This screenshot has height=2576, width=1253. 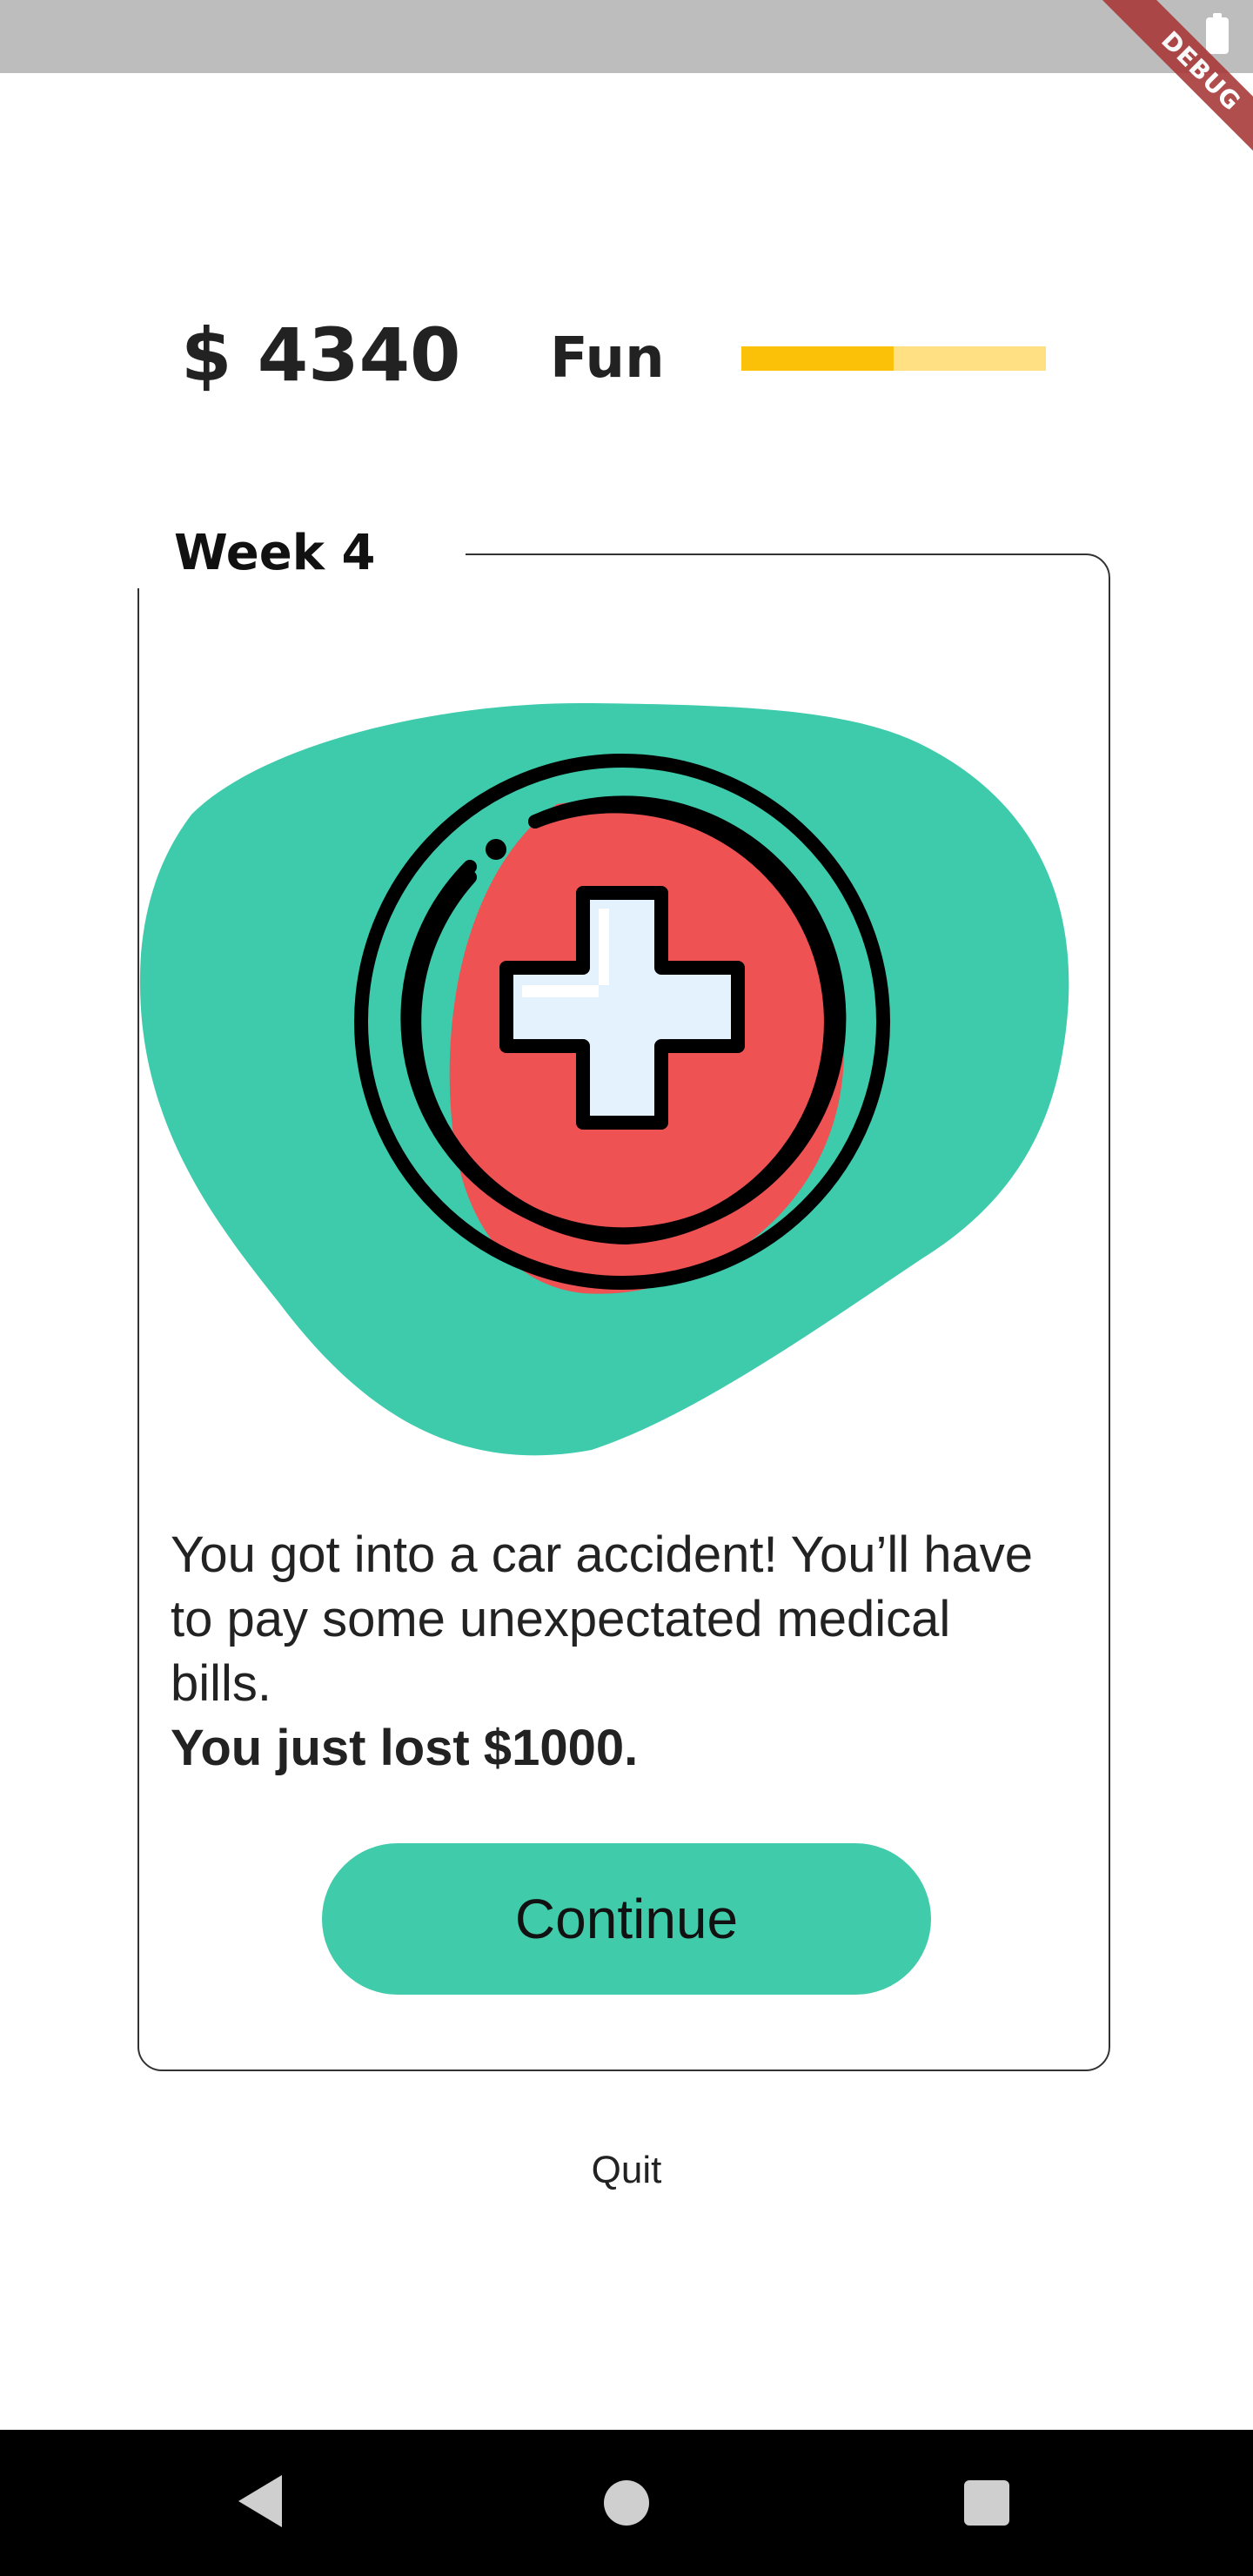 I want to click on debug-banner-label: DEBUG, so click(x=1174, y=87).